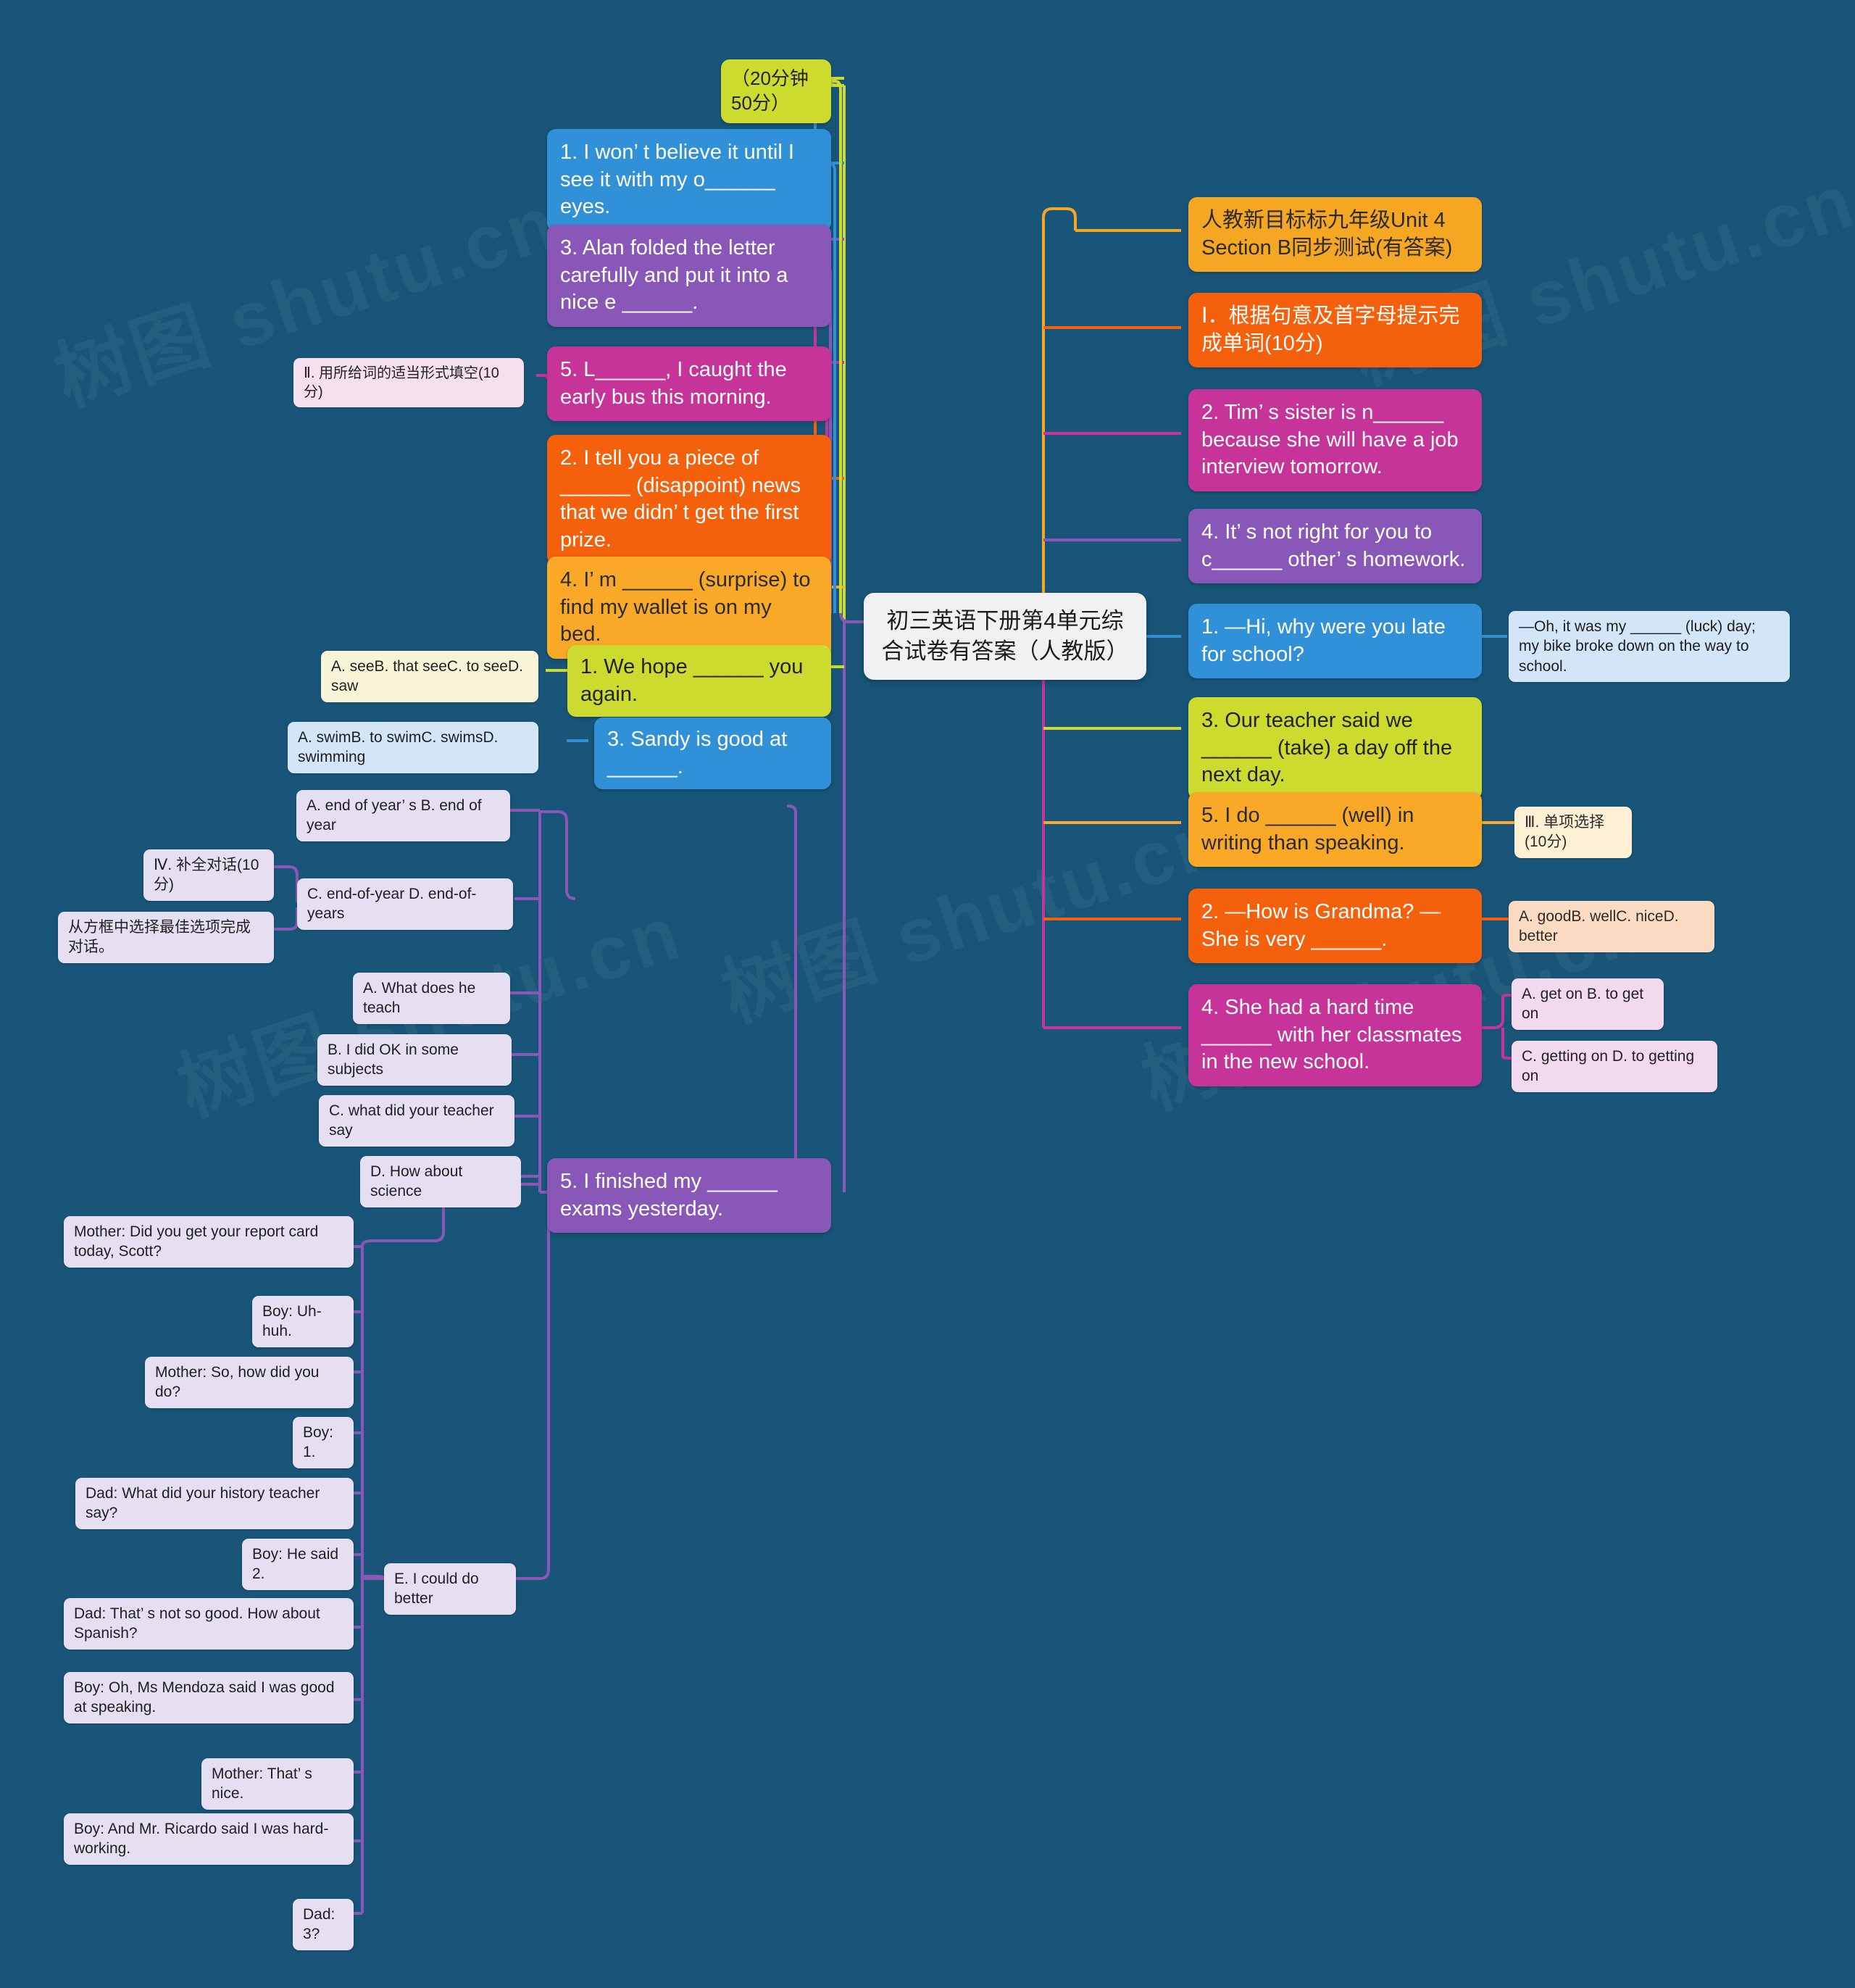 This screenshot has height=1988, width=1855. What do you see at coordinates (699, 681) in the screenshot?
I see `node-q1-we-hope: 1. We hope ______ you again.` at bounding box center [699, 681].